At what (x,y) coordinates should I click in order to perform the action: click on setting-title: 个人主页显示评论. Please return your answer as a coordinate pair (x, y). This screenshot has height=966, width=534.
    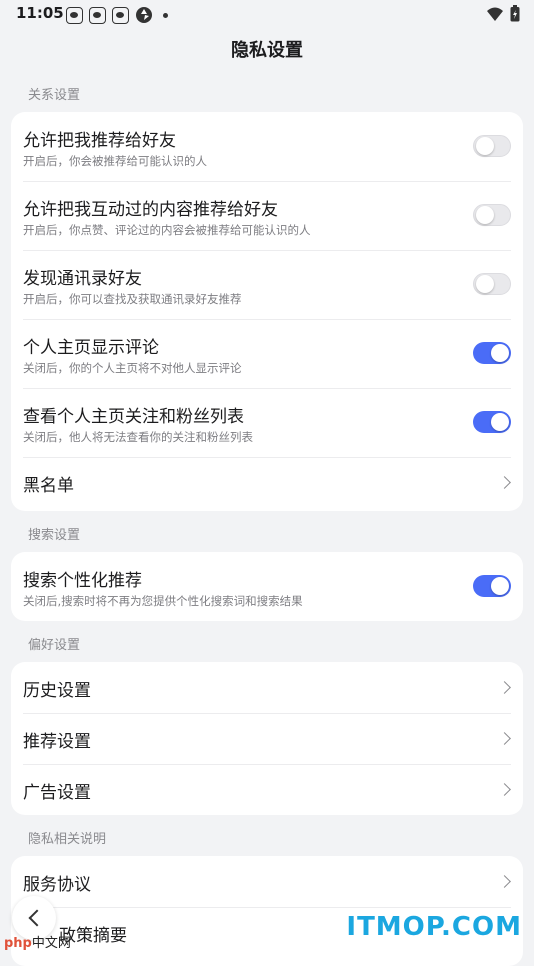
    Looking at the image, I should click on (91, 348).